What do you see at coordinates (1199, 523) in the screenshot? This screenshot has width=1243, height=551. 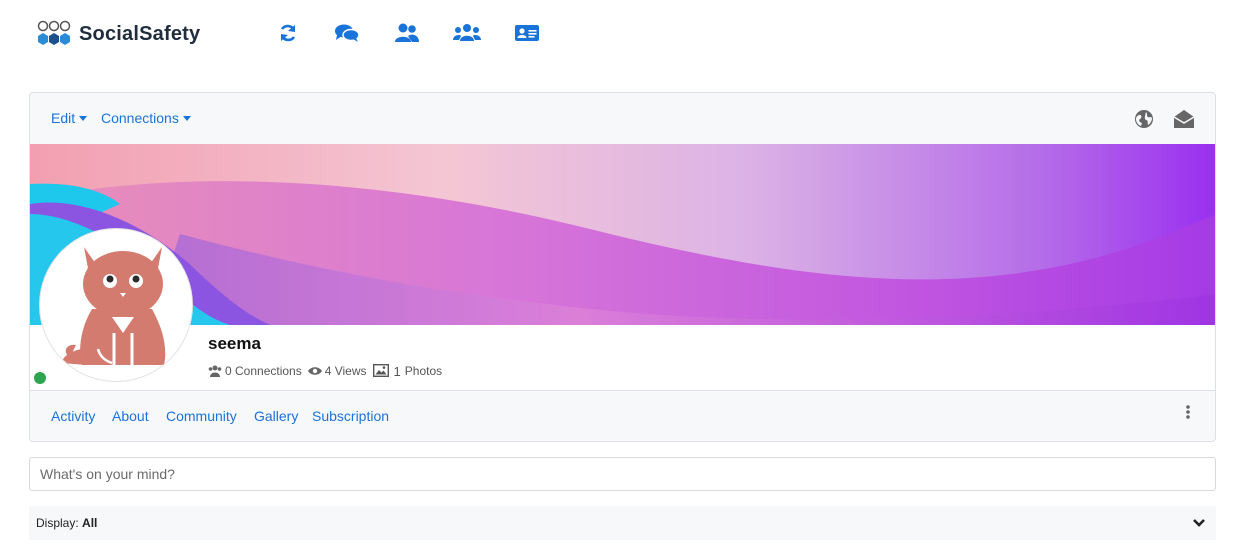 I see `chevron-down-icon` at bounding box center [1199, 523].